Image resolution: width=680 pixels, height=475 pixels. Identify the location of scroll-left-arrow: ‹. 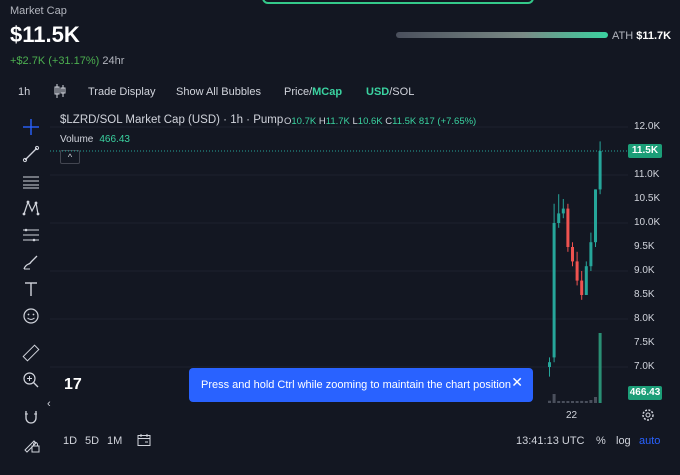
(49, 404).